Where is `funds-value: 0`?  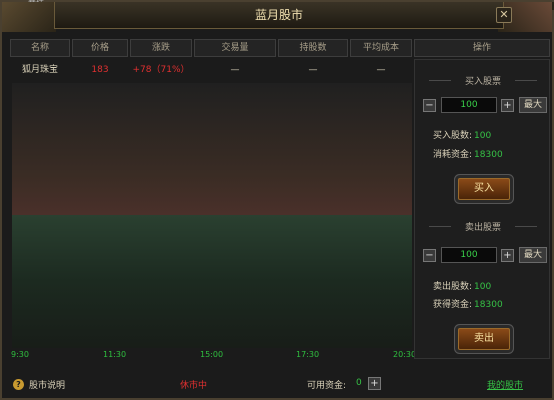
funds-value: 0 is located at coordinates (359, 383).